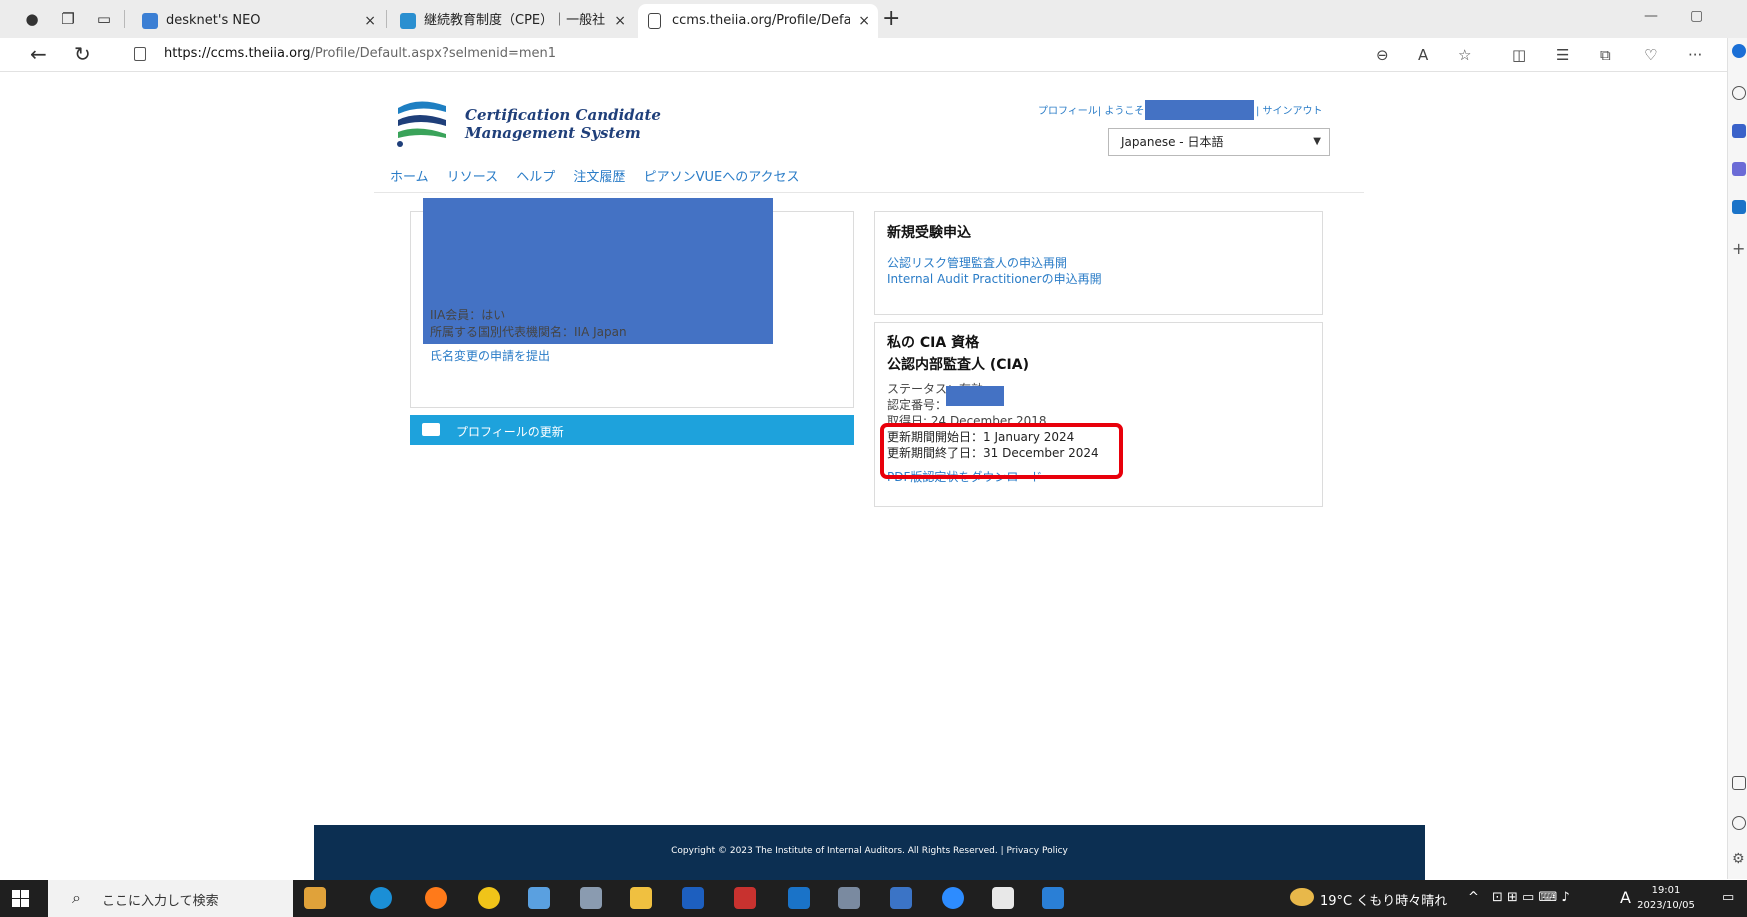 The image size is (1747, 917). Describe the element at coordinates (237, 53) in the screenshot. I see `url-host: https://ccms.theiia.org` at that location.